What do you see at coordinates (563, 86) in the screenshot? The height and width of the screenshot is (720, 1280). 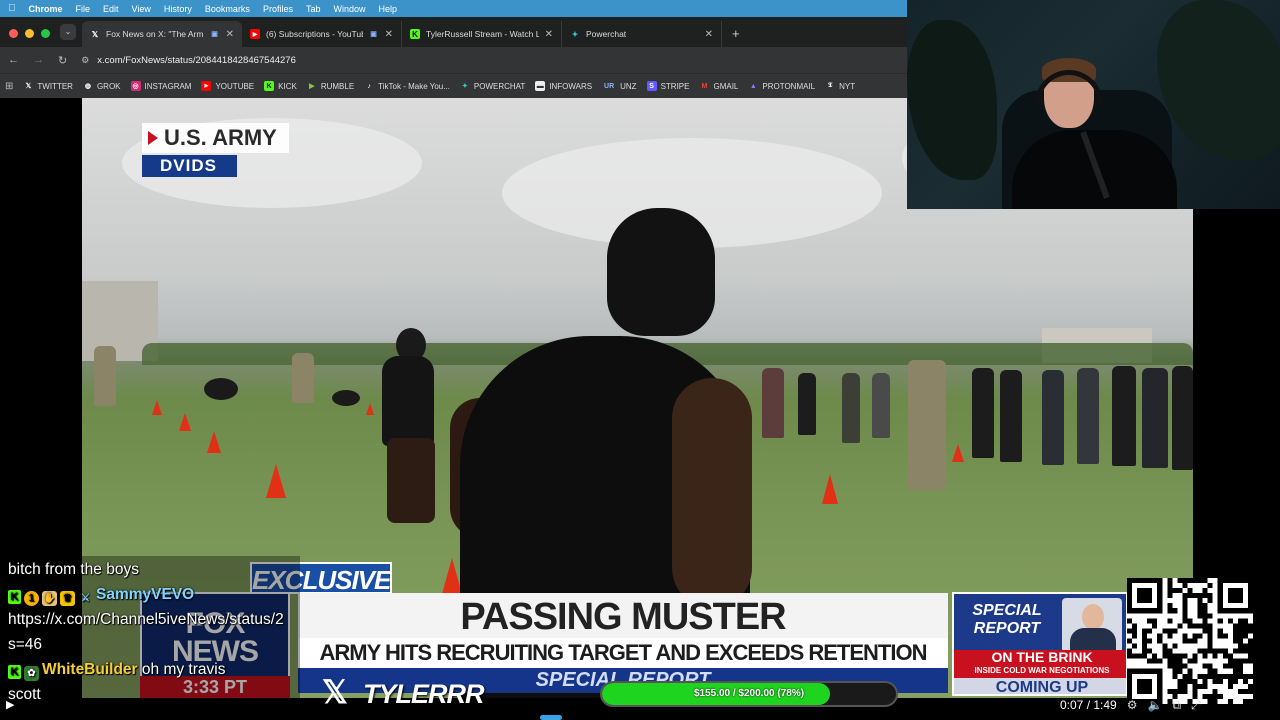 I see `bookmark-infowars: ▬ INFOWARS` at bounding box center [563, 86].